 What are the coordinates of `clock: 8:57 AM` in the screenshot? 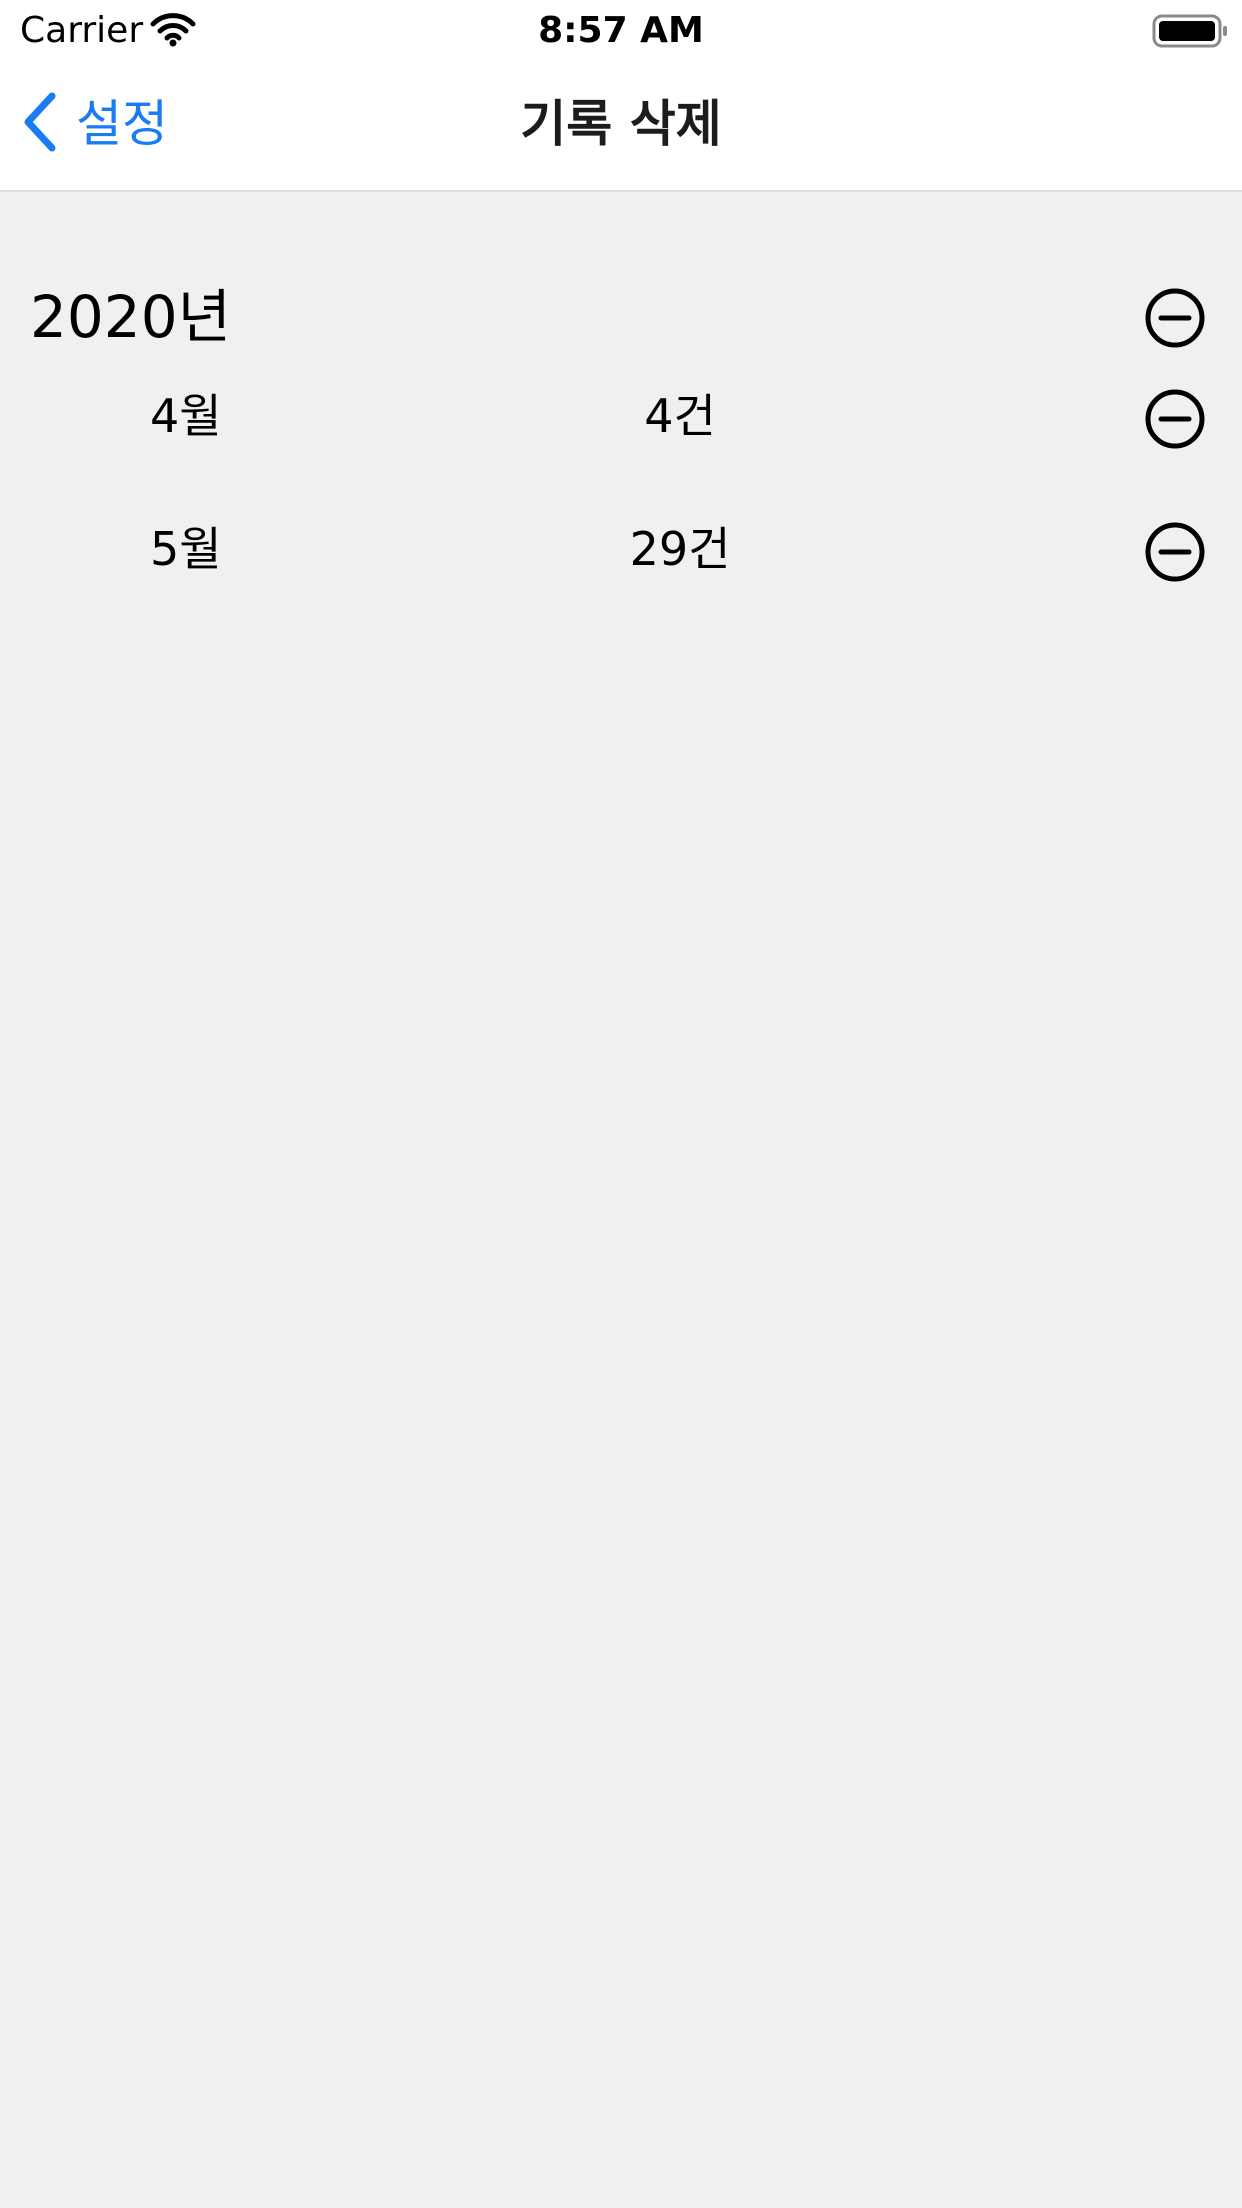 It's located at (621, 30).